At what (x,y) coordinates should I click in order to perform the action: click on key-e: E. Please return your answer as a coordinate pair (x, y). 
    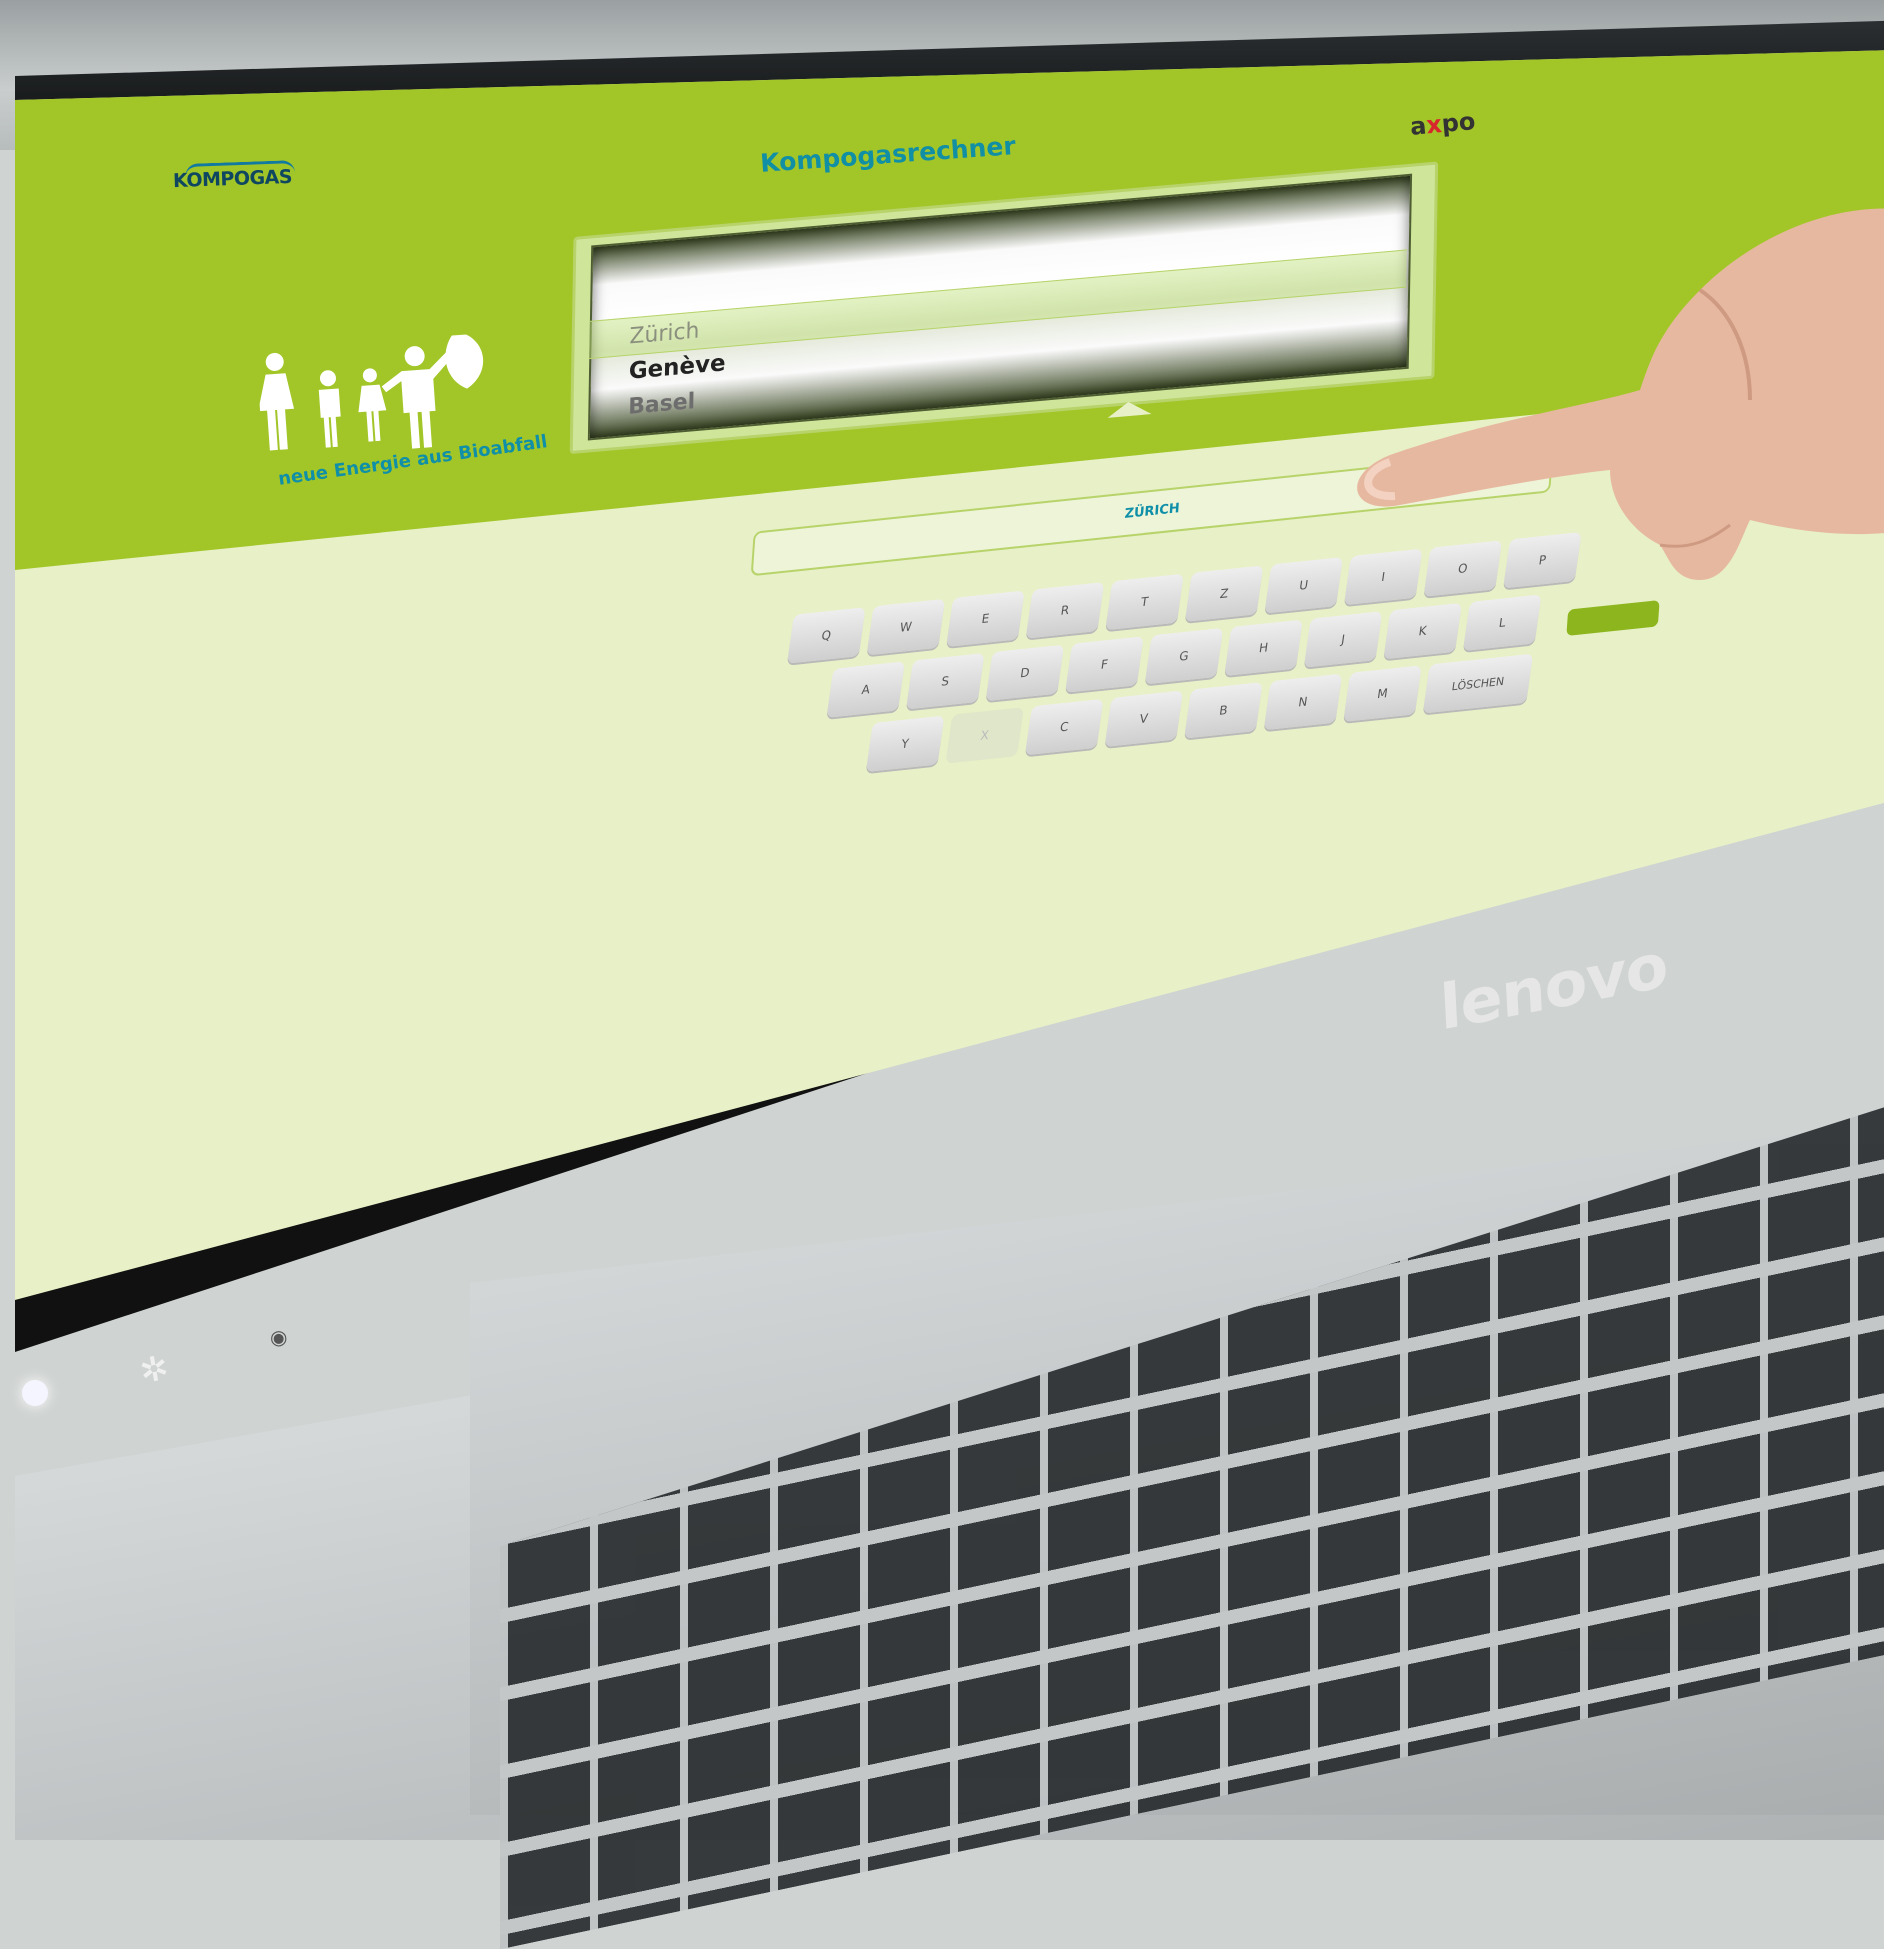
    Looking at the image, I should click on (985, 618).